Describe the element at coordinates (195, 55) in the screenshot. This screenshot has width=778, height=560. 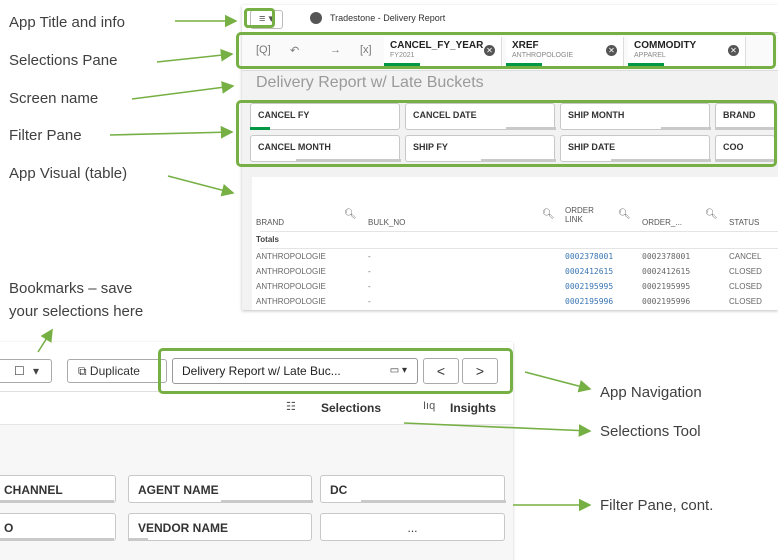
I see `arrow-selections-pane` at that location.